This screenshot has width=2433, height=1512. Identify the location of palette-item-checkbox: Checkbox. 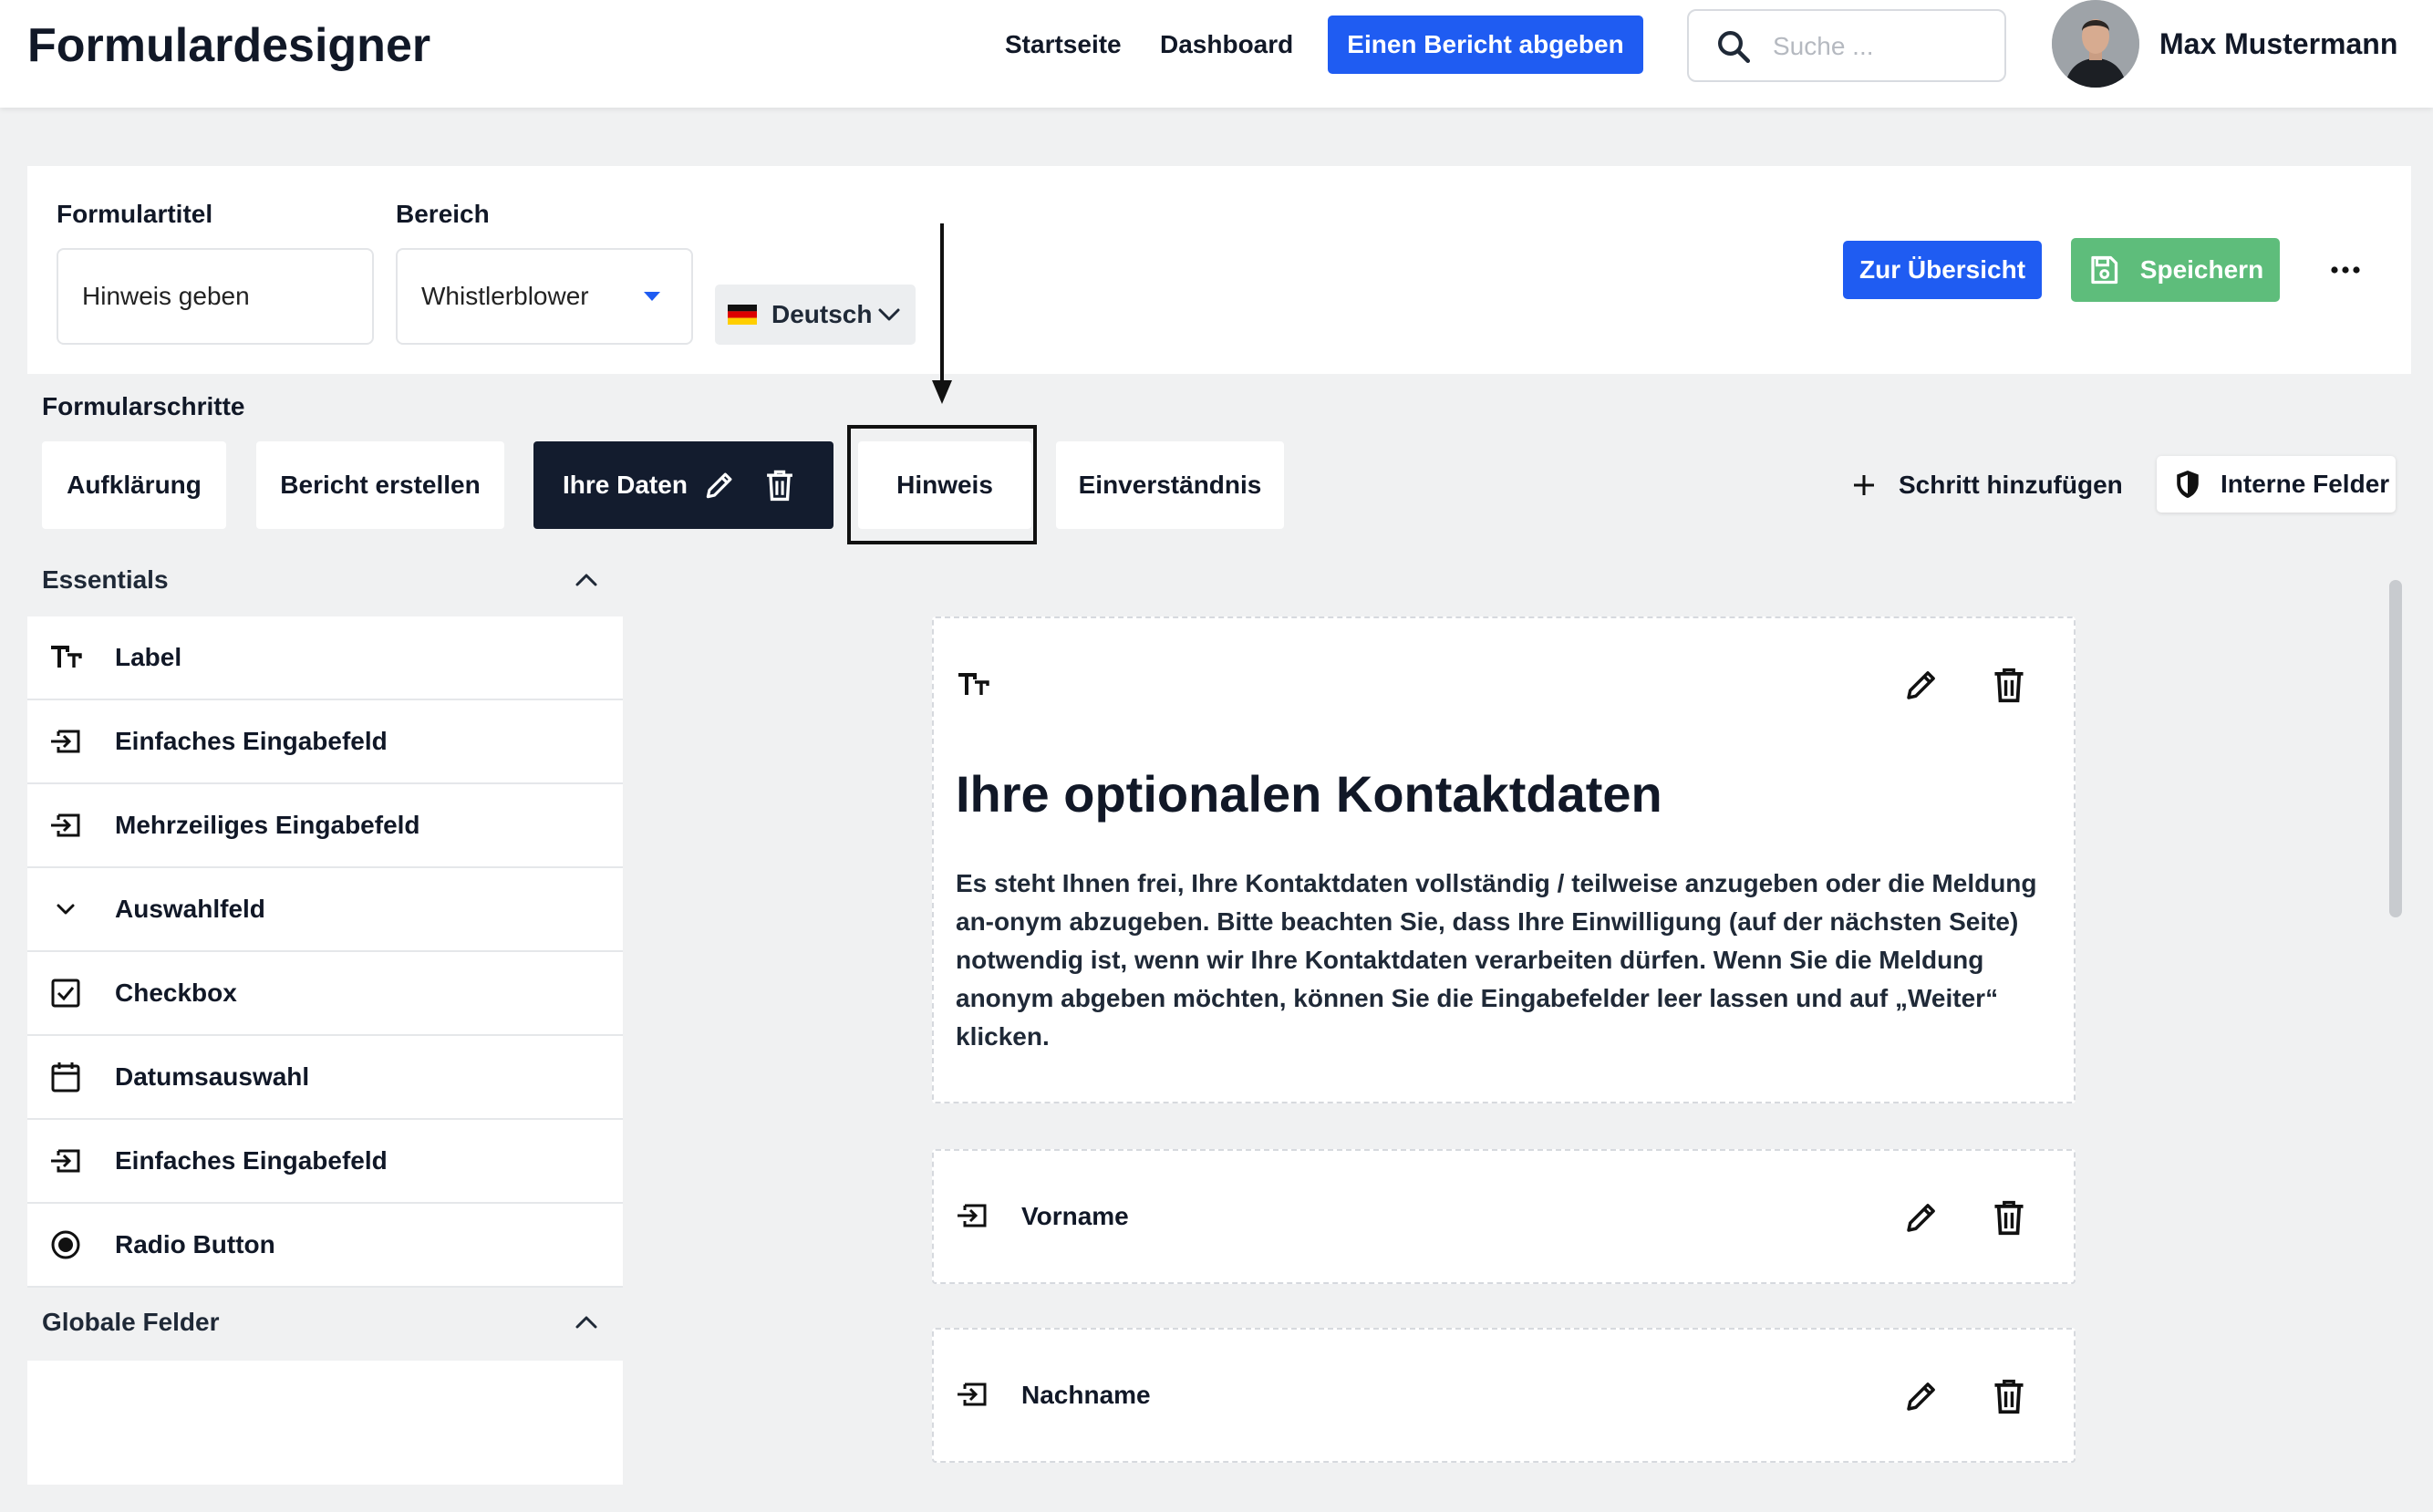
(325, 993).